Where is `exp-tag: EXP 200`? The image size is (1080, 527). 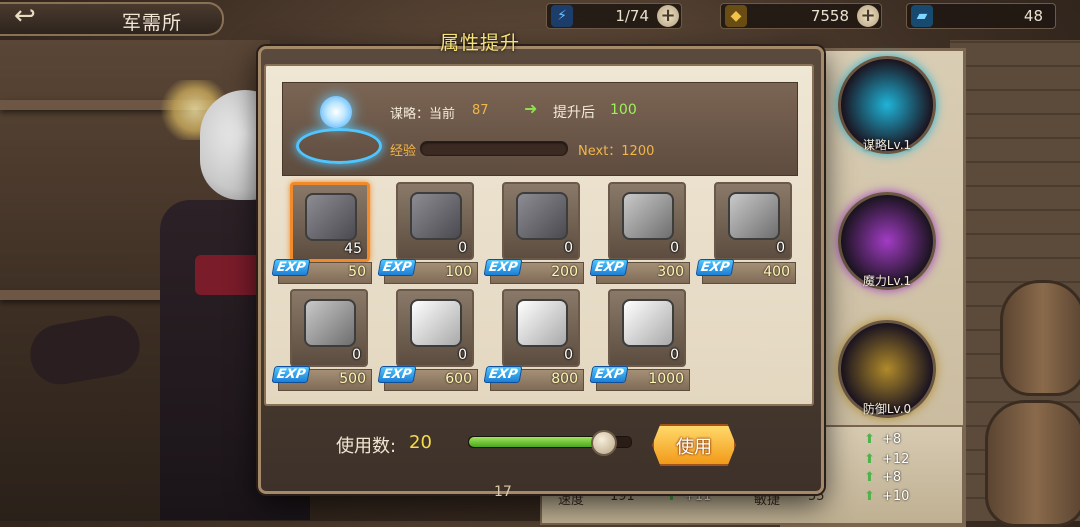 exp-tag: EXP 200 is located at coordinates (533, 271).